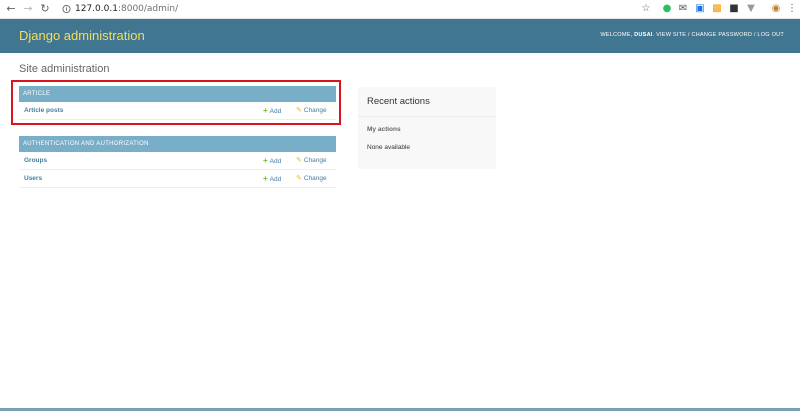 The image size is (800, 411). Describe the element at coordinates (646, 9) in the screenshot. I see `bookmark-star-icon: ☆` at that location.